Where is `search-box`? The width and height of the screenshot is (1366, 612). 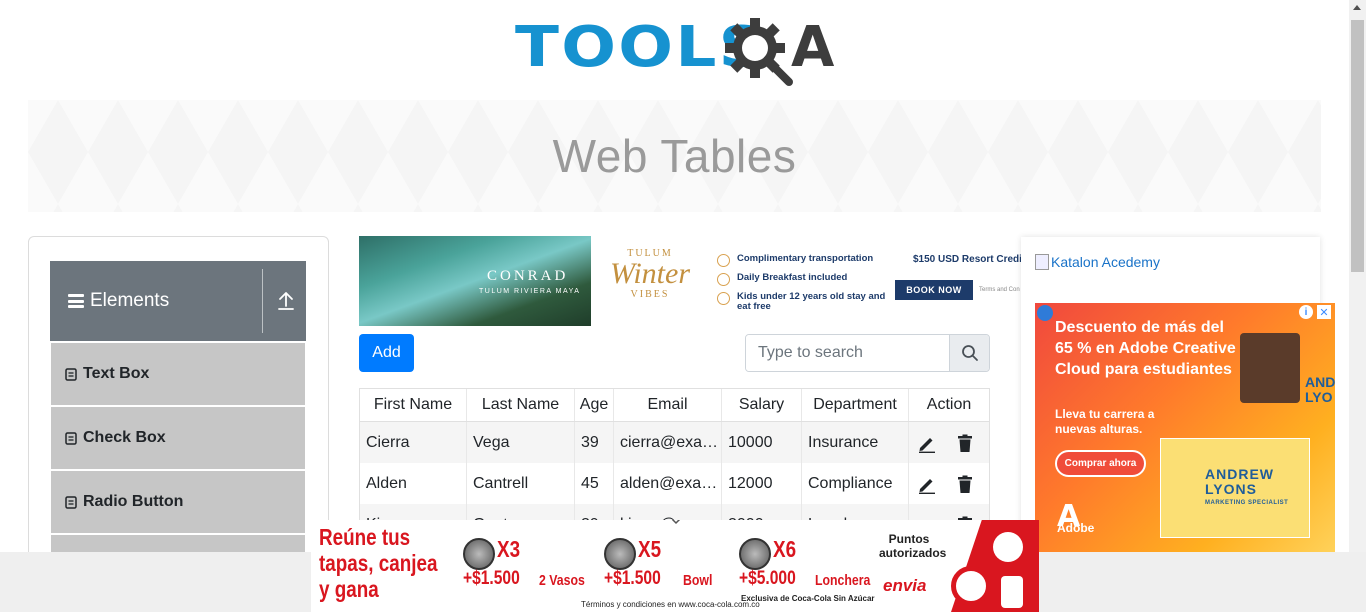 search-box is located at coordinates (867, 353).